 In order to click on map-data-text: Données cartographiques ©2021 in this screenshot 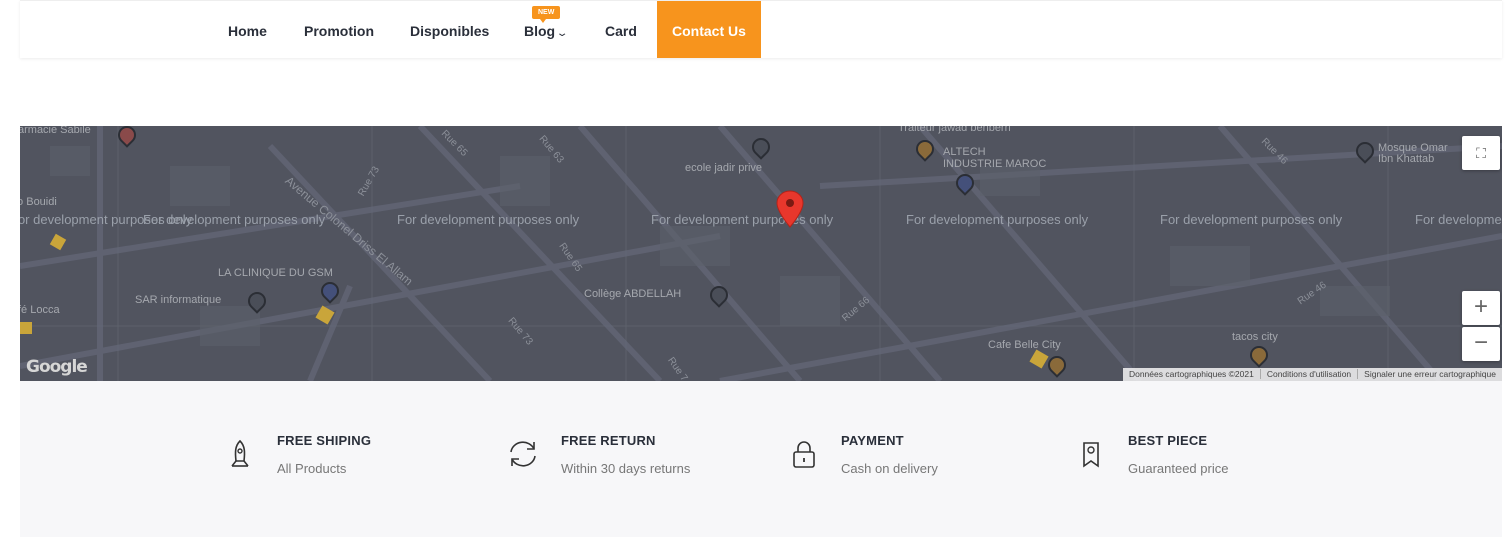, I will do `click(1191, 374)`.